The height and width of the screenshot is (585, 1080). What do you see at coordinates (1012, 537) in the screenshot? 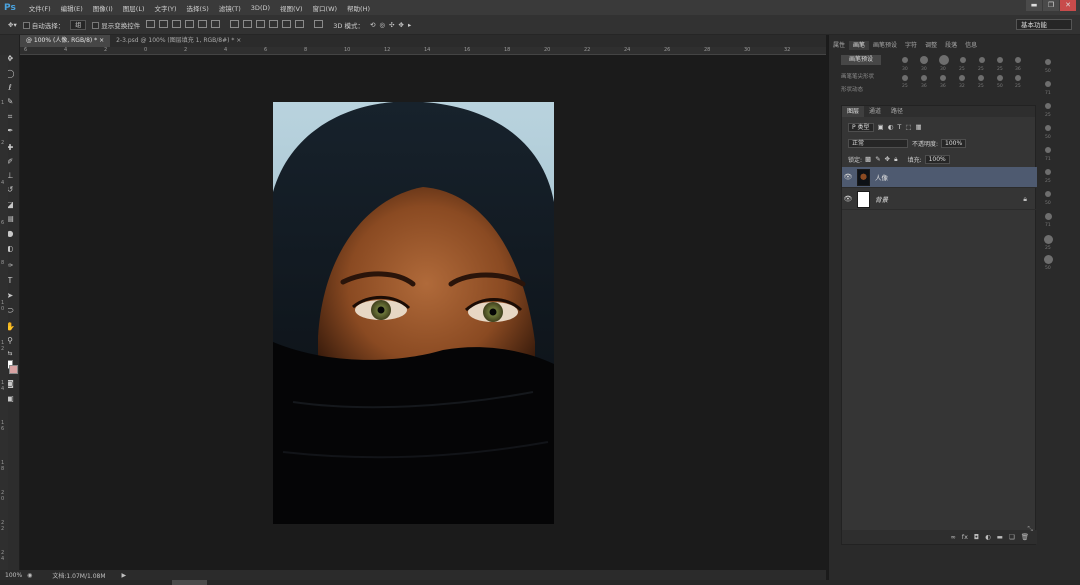
I see `new-layer-icon: ❏` at bounding box center [1012, 537].